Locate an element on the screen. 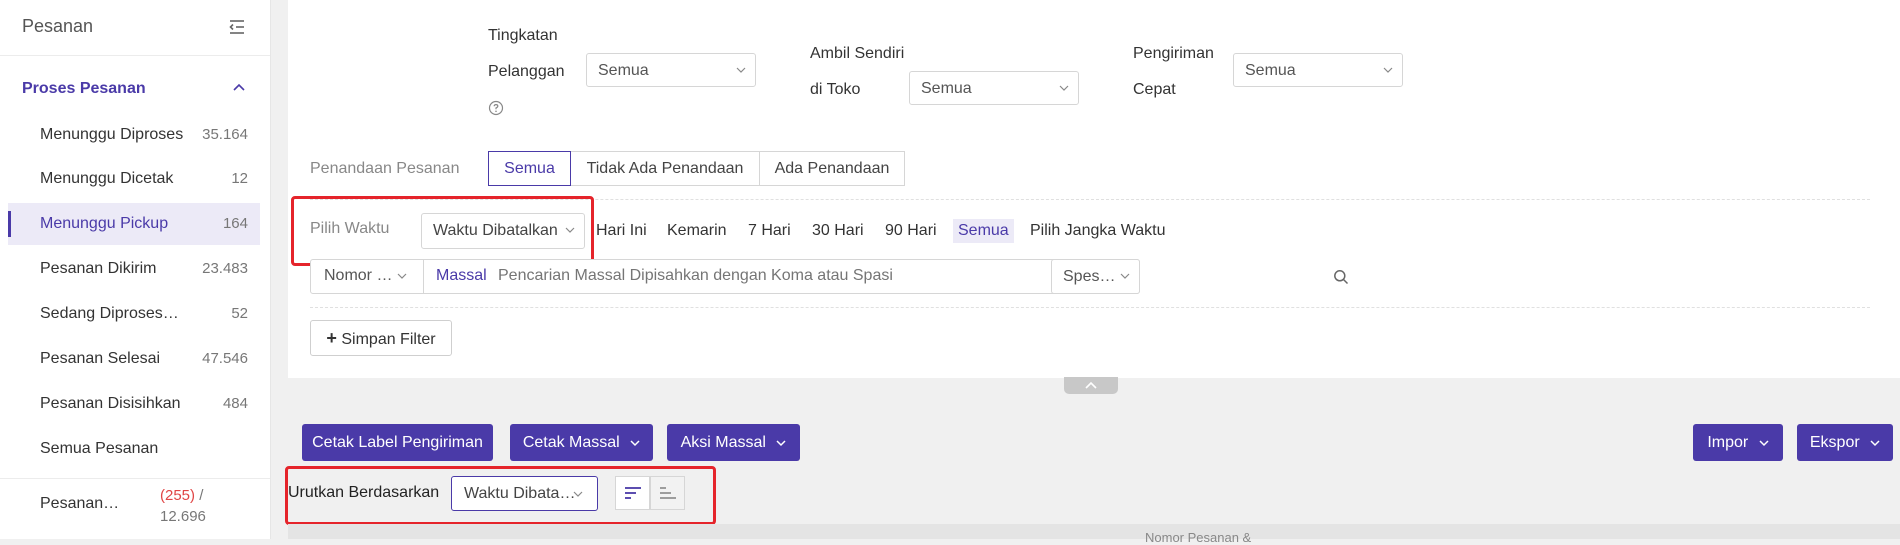  collapse-menu-icon is located at coordinates (237, 27).